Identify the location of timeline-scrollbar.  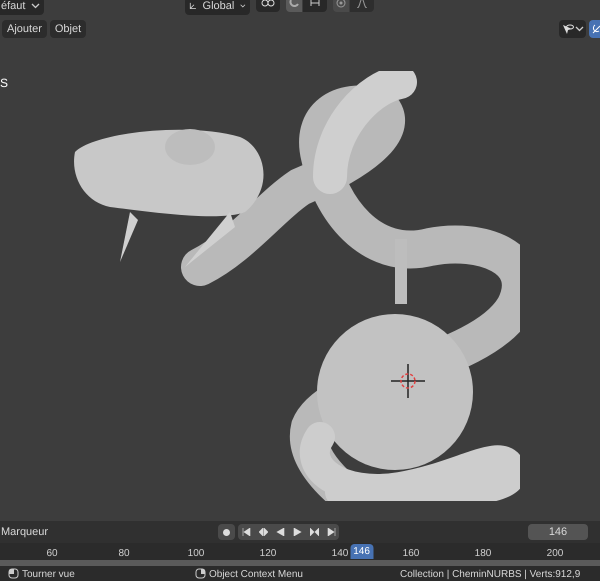
(300, 563).